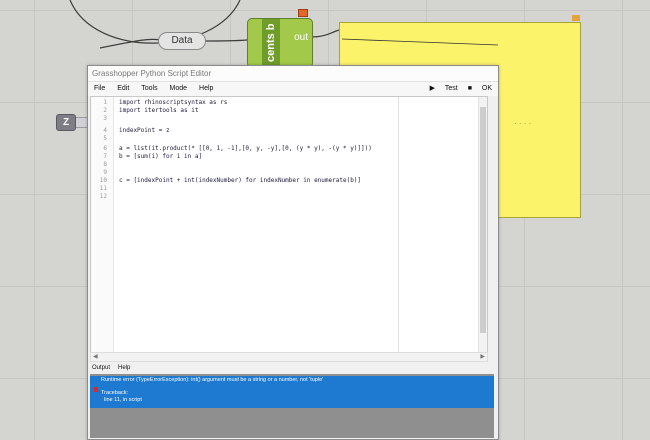  I want to click on output-tabs: Output Help, so click(290, 368).